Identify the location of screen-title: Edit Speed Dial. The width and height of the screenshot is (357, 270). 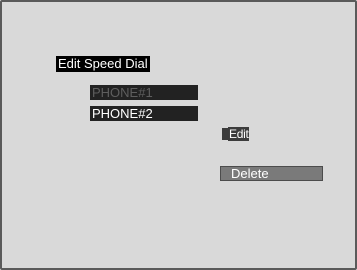
(103, 64).